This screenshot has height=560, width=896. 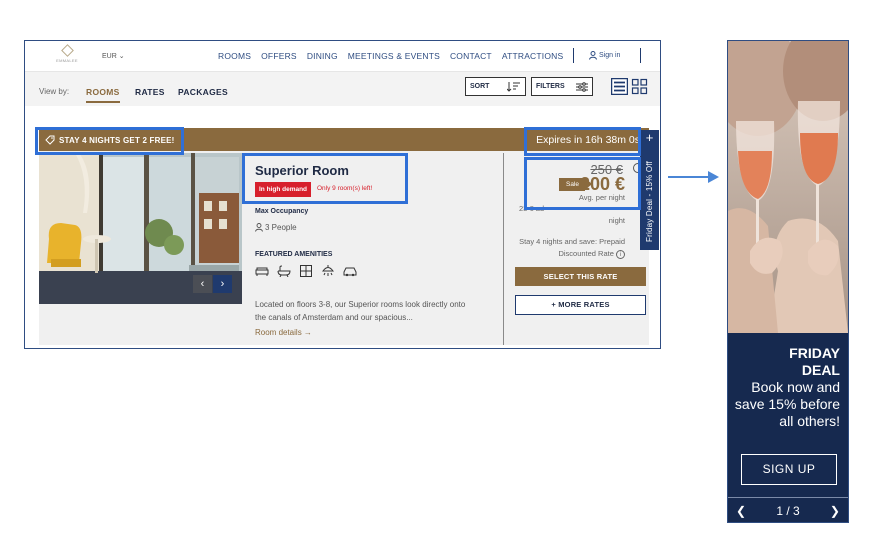 I want to click on user-icon, so click(x=593, y=55).